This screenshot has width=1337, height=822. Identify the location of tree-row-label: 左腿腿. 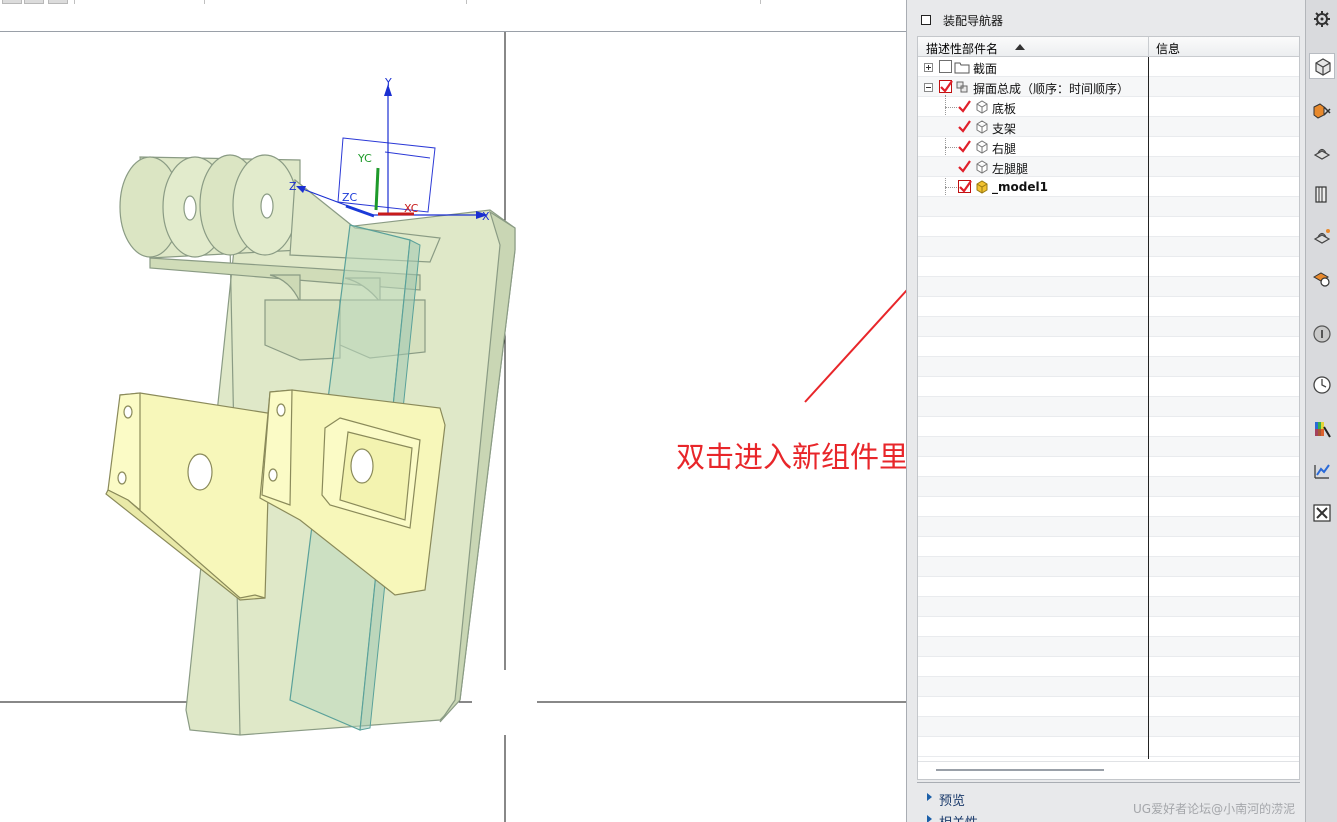
(1010, 169).